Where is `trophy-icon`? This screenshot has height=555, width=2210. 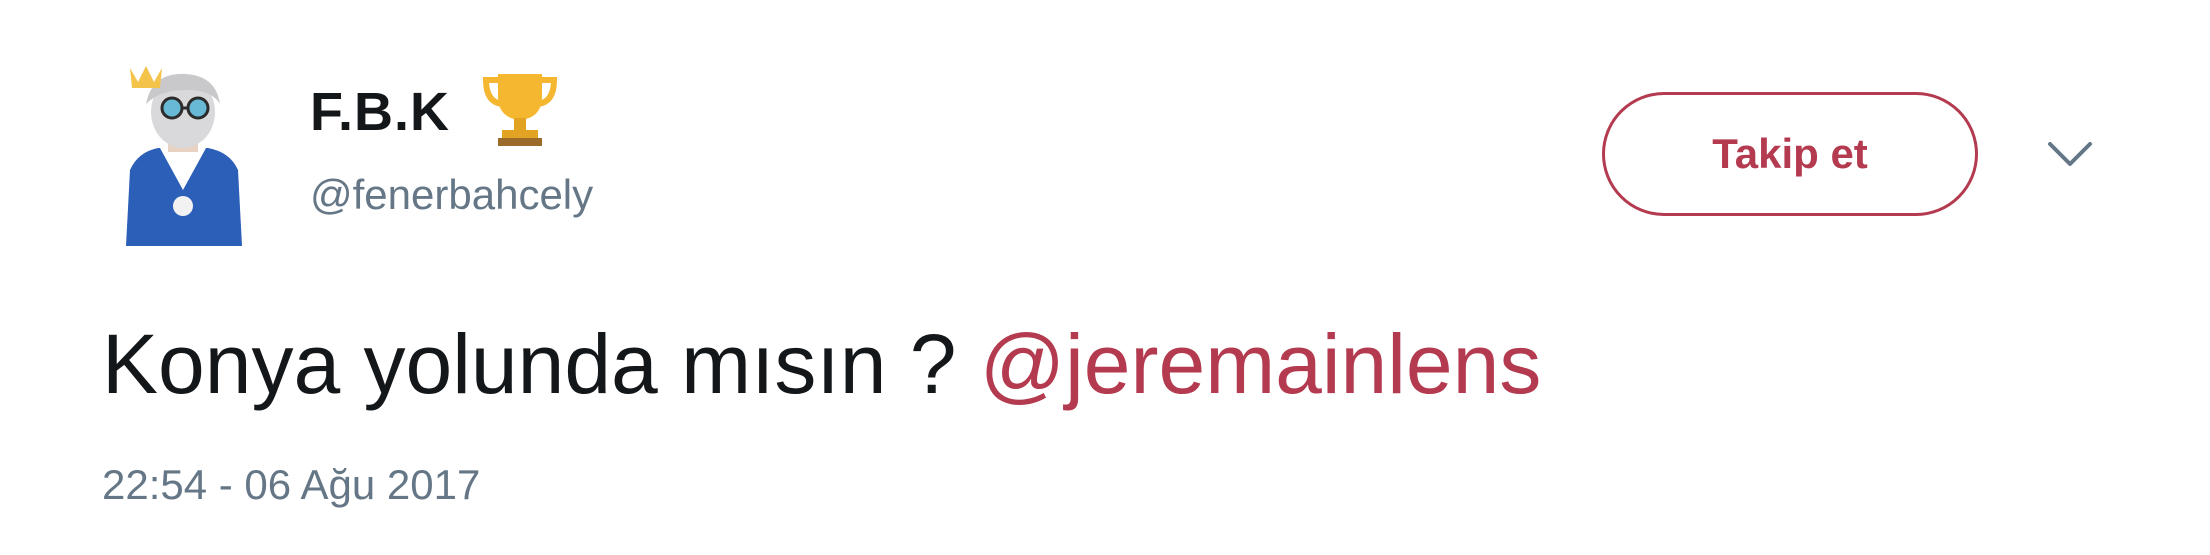
trophy-icon is located at coordinates (520, 110).